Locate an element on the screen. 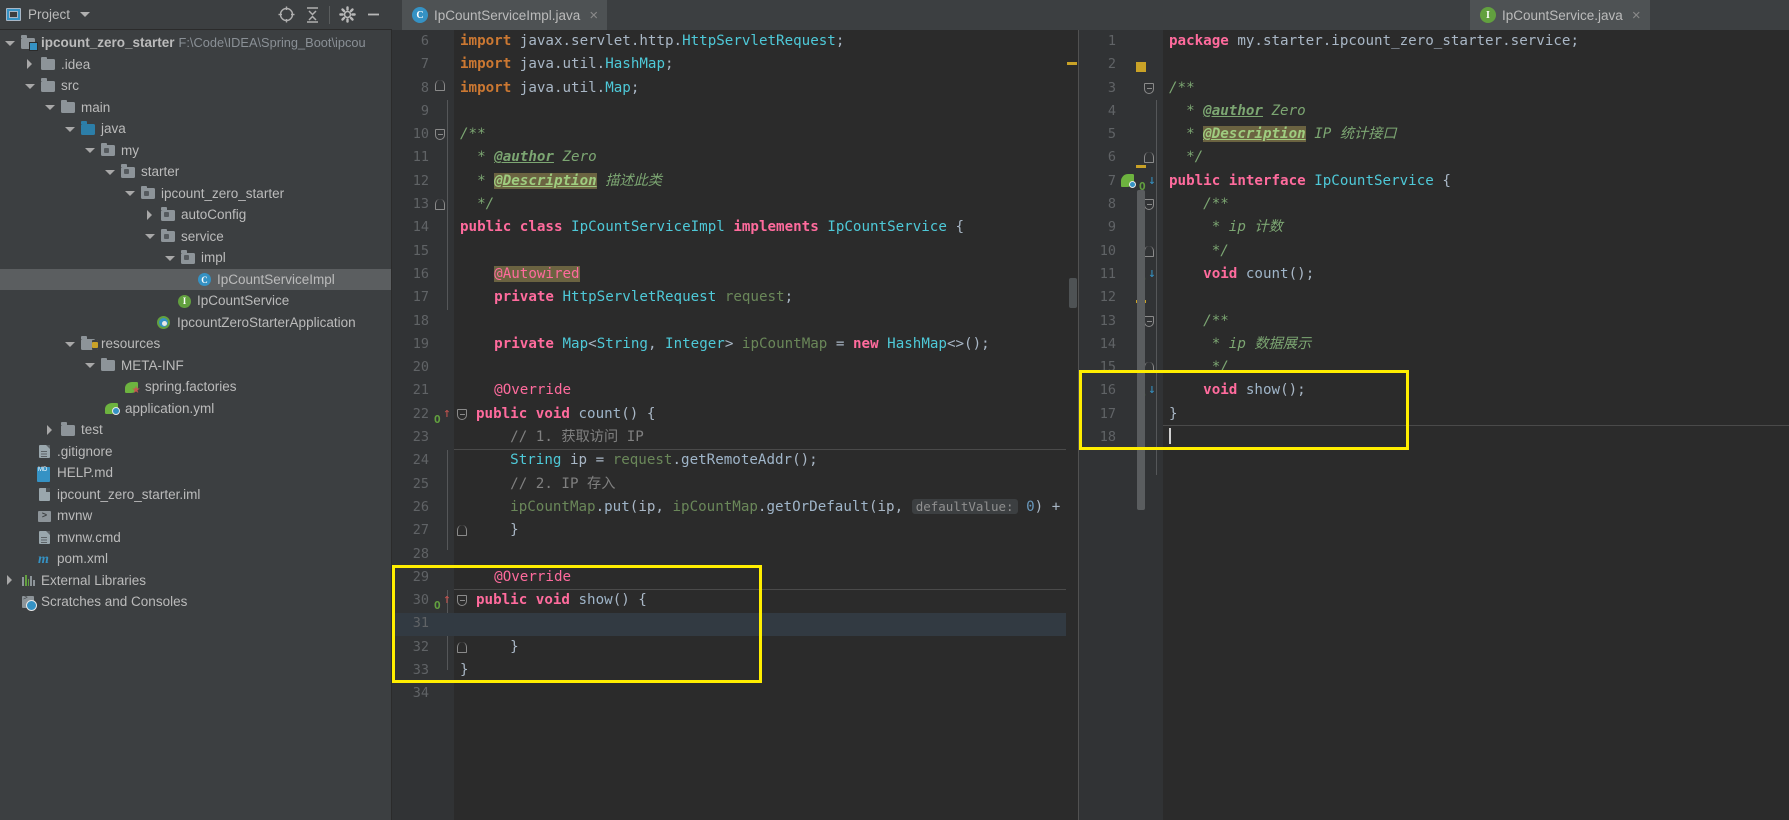 This screenshot has height=820, width=1789. code-line-11: 11 O ↓ void count(); is located at coordinates (1434, 274).